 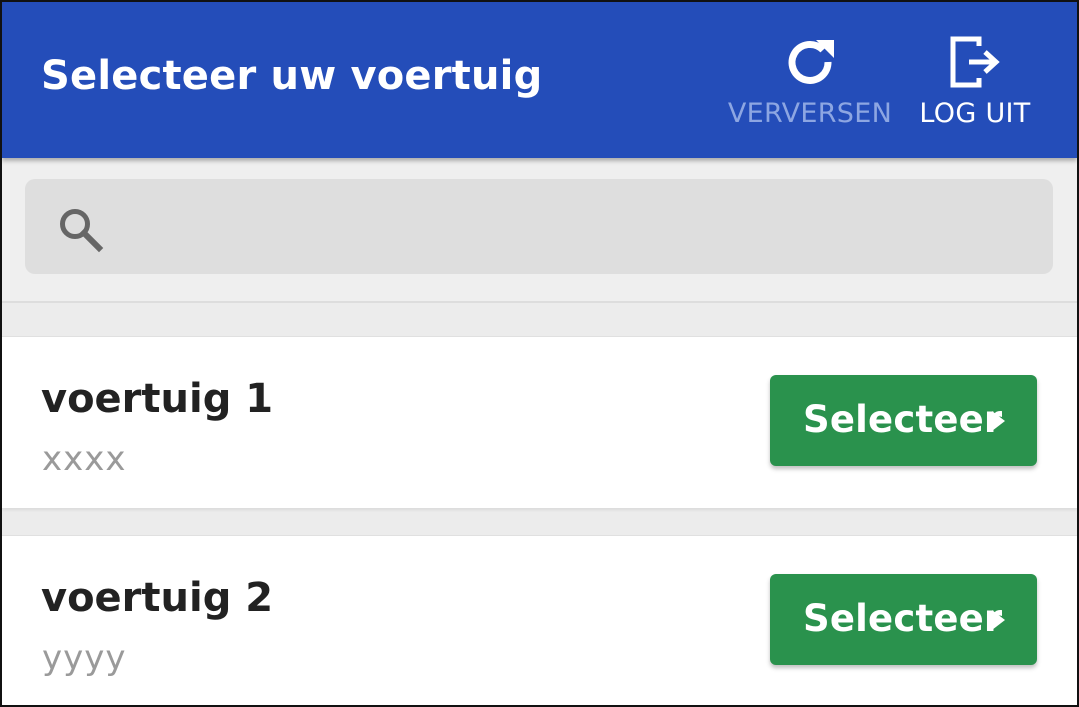 I want to click on logout-button: LOG UIT, so click(x=975, y=82).